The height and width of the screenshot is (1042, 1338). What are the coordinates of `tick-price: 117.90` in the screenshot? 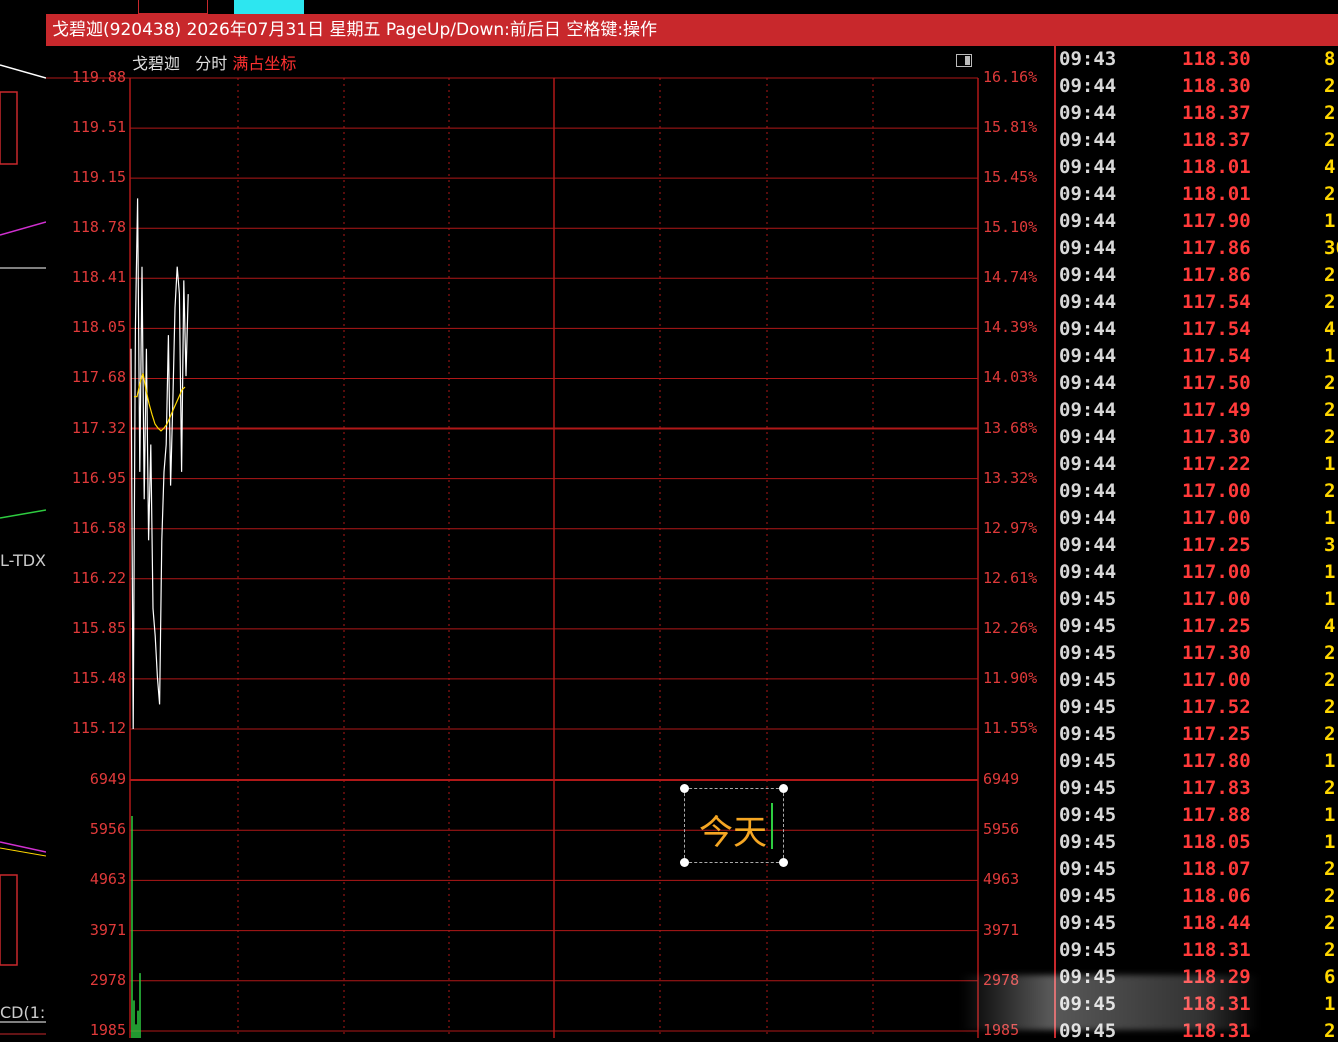 It's located at (1216, 221).